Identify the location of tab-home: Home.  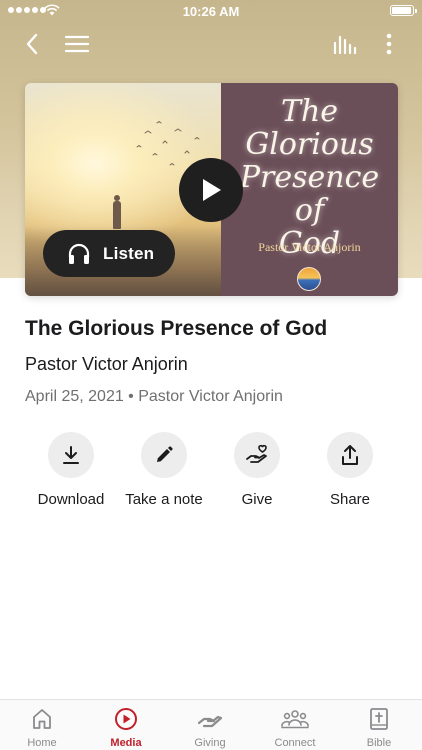
(42, 727).